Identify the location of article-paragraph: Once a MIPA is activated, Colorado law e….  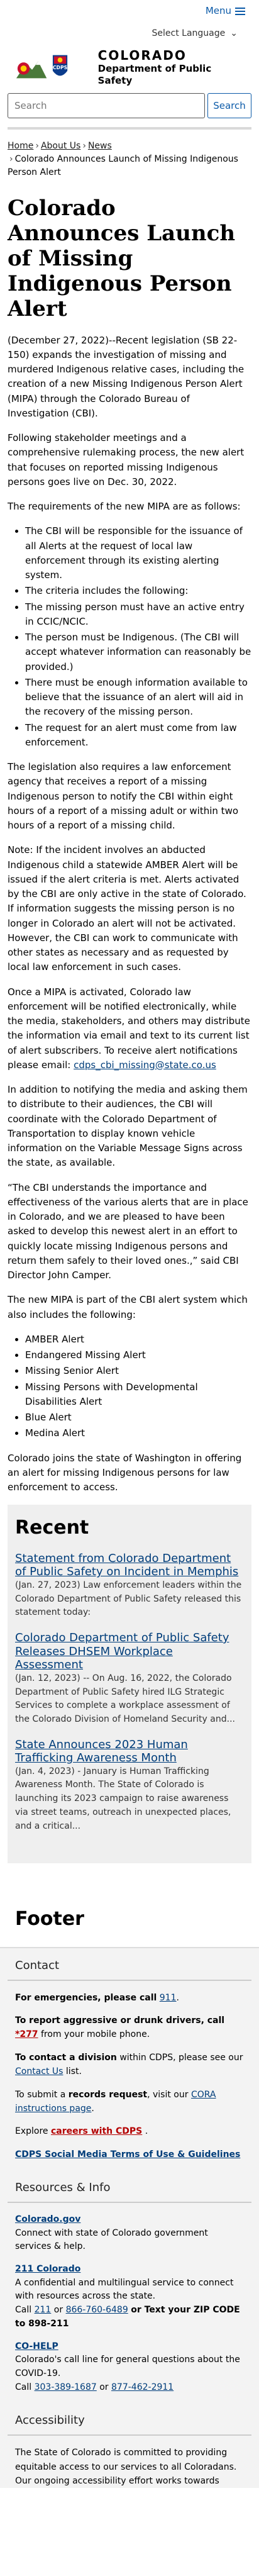
(129, 1029).